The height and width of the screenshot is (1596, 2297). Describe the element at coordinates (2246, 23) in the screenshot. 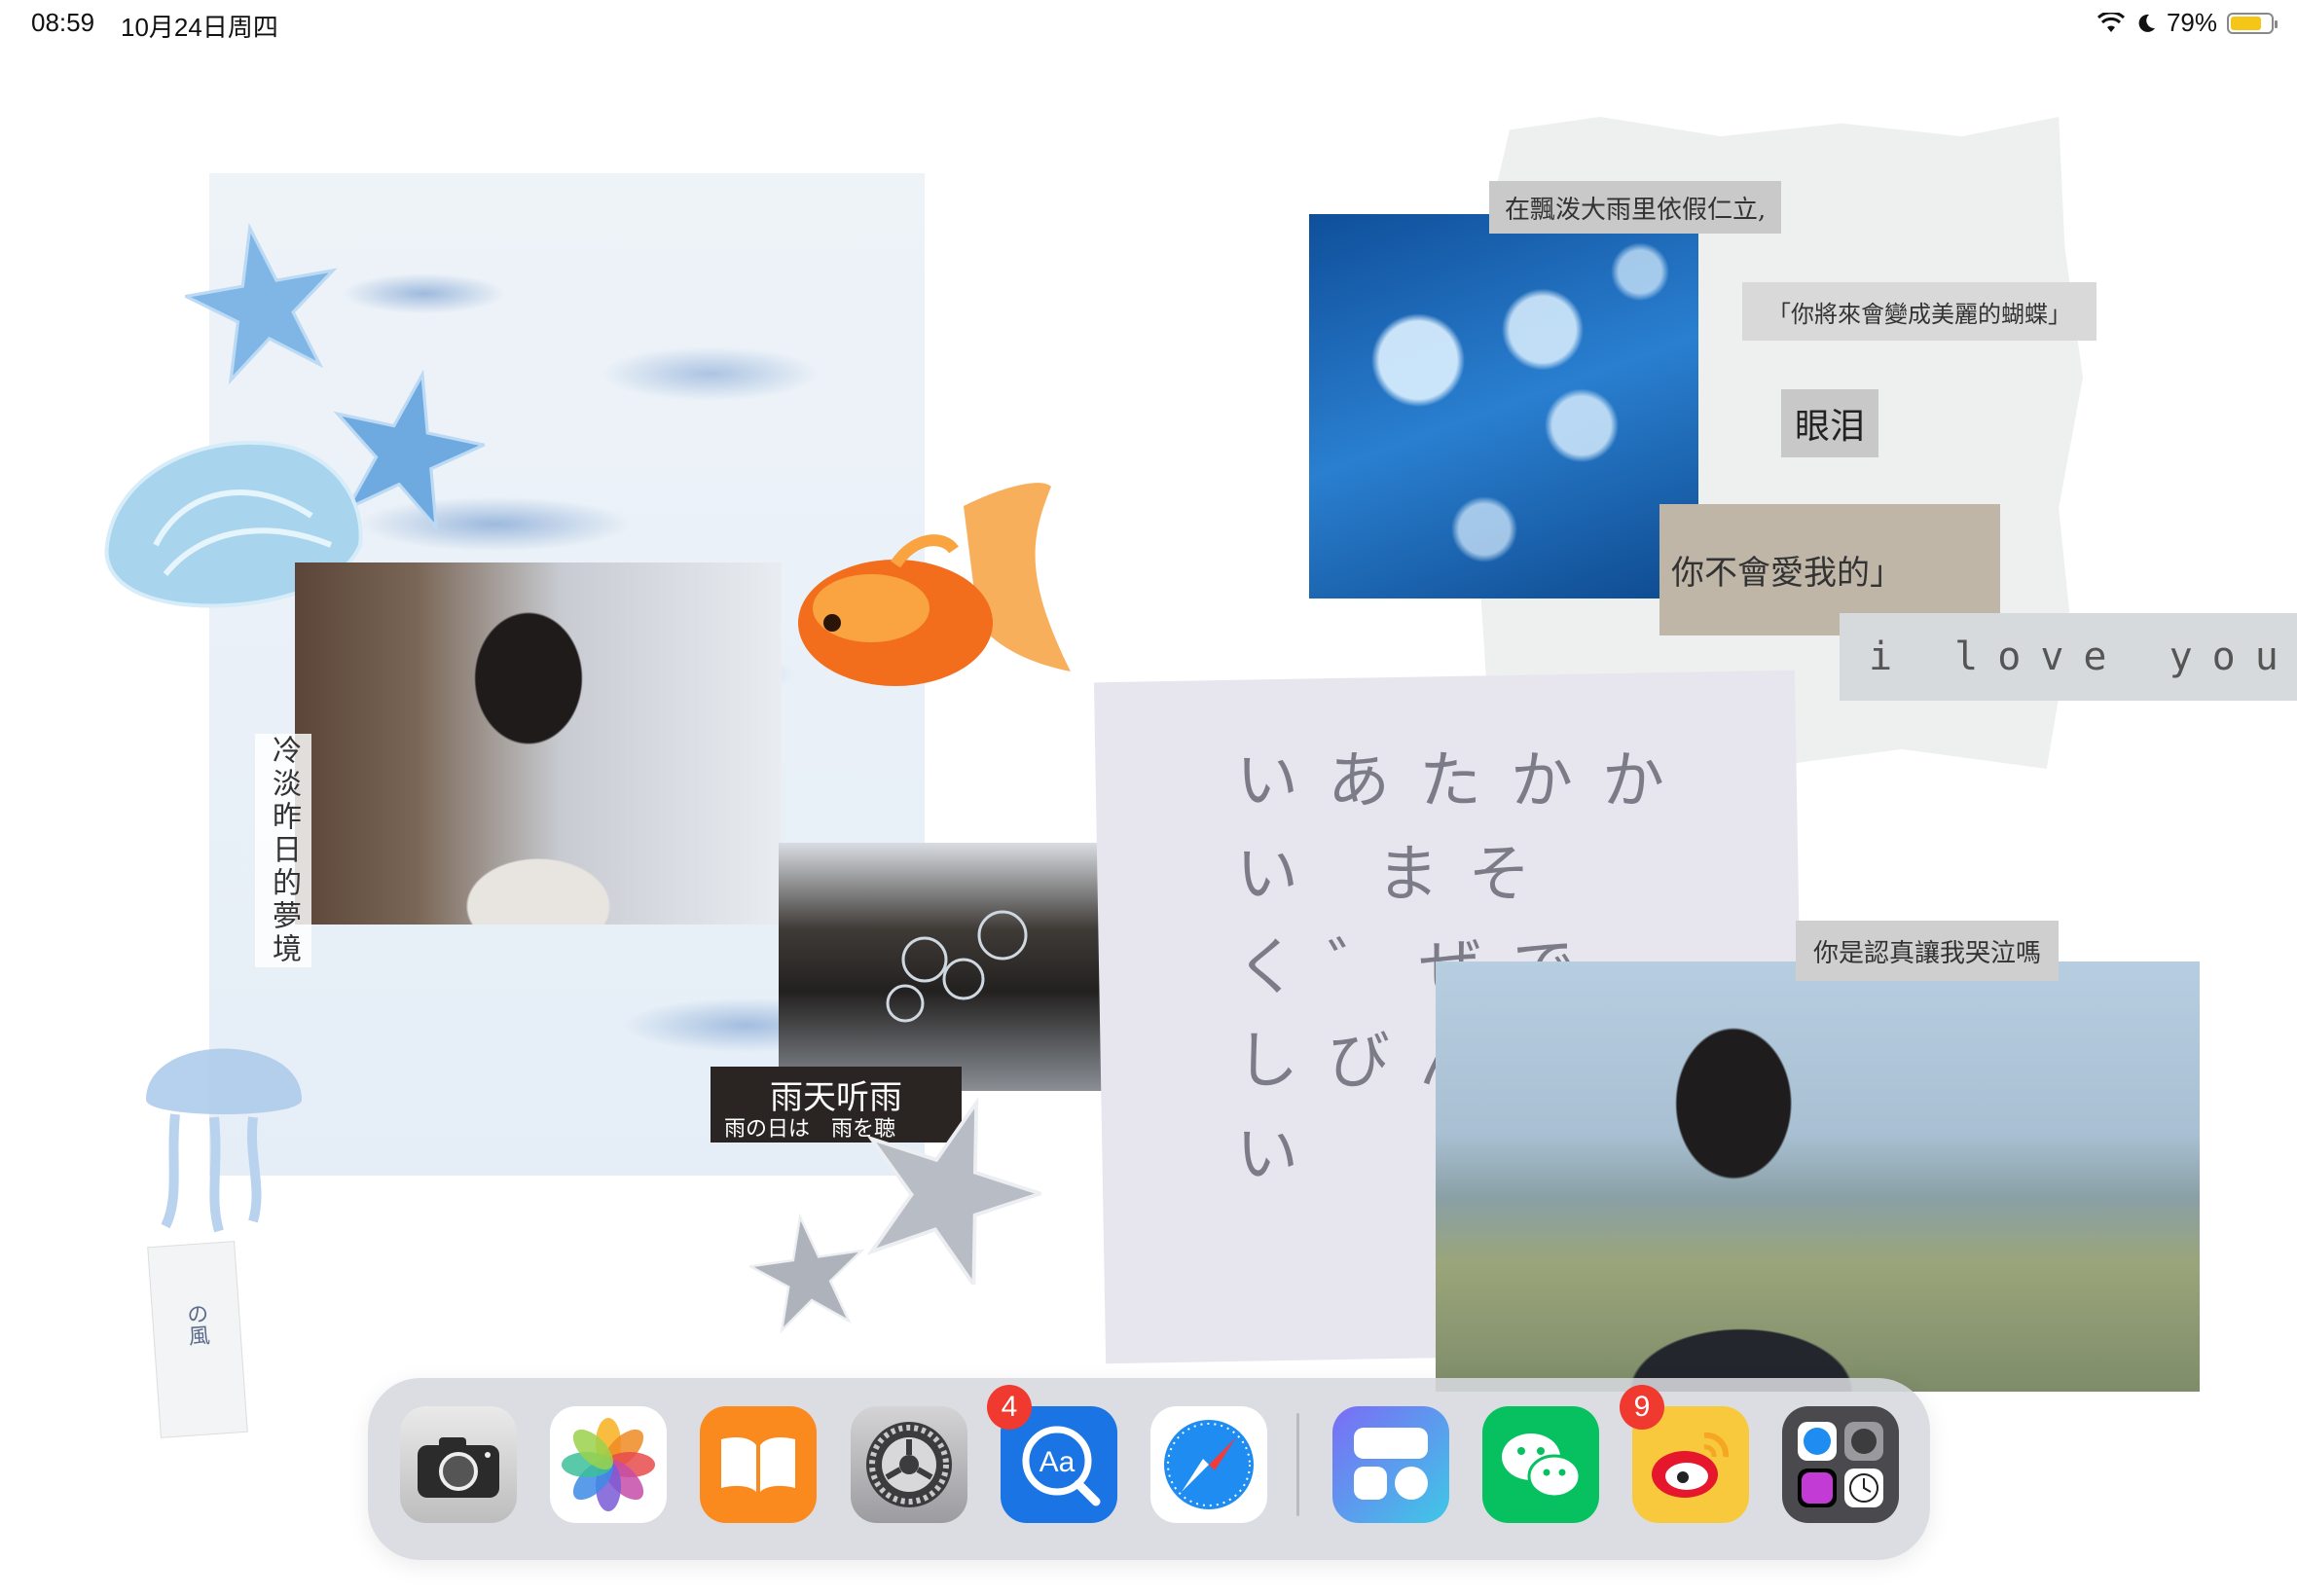

I see `battery-fill` at that location.